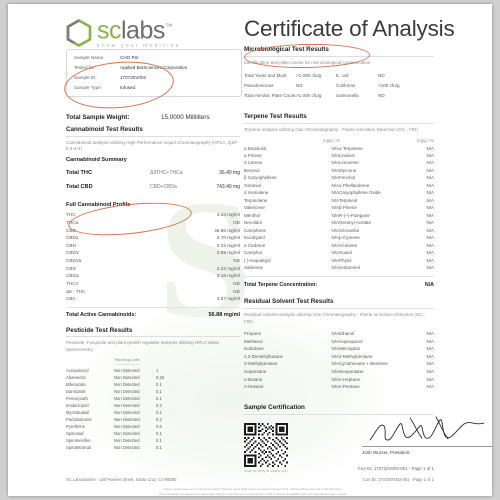 The image size is (500, 500). What do you see at coordinates (259, 86) in the screenshot?
I see `micro-analyte: Pseudomonas` at bounding box center [259, 86].